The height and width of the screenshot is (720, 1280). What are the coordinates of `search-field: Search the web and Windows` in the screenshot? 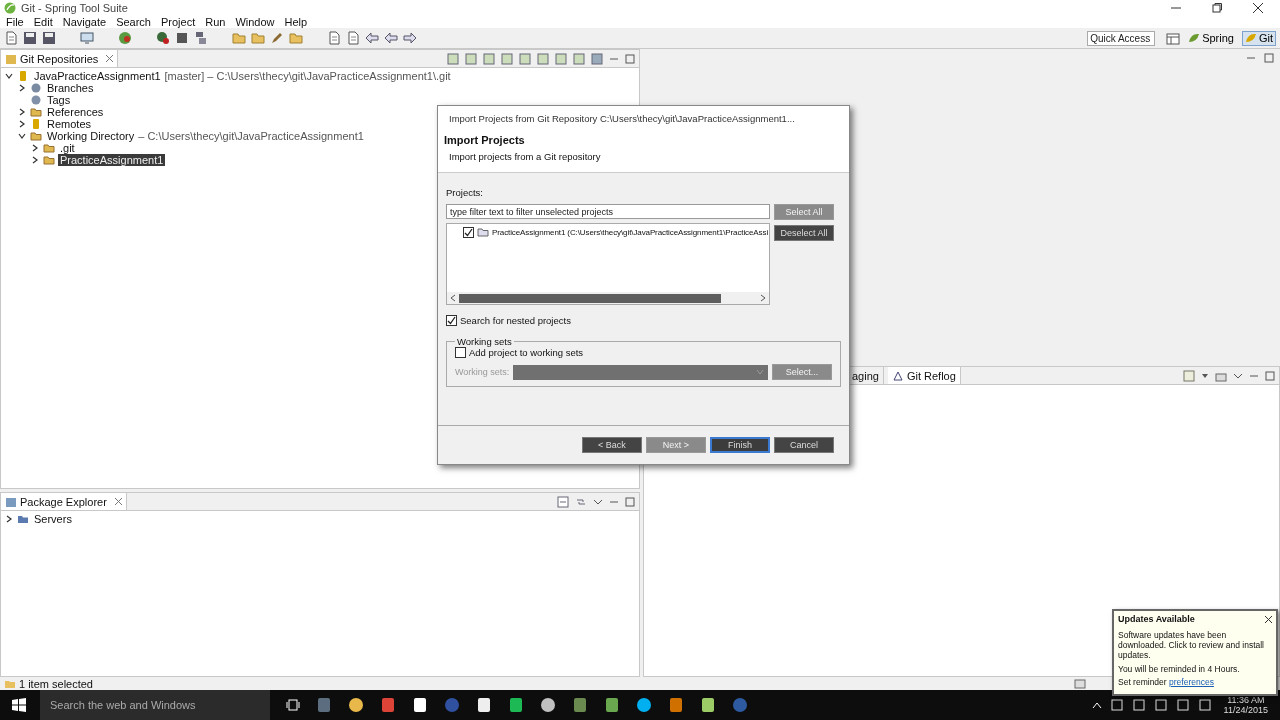 It's located at (155, 705).